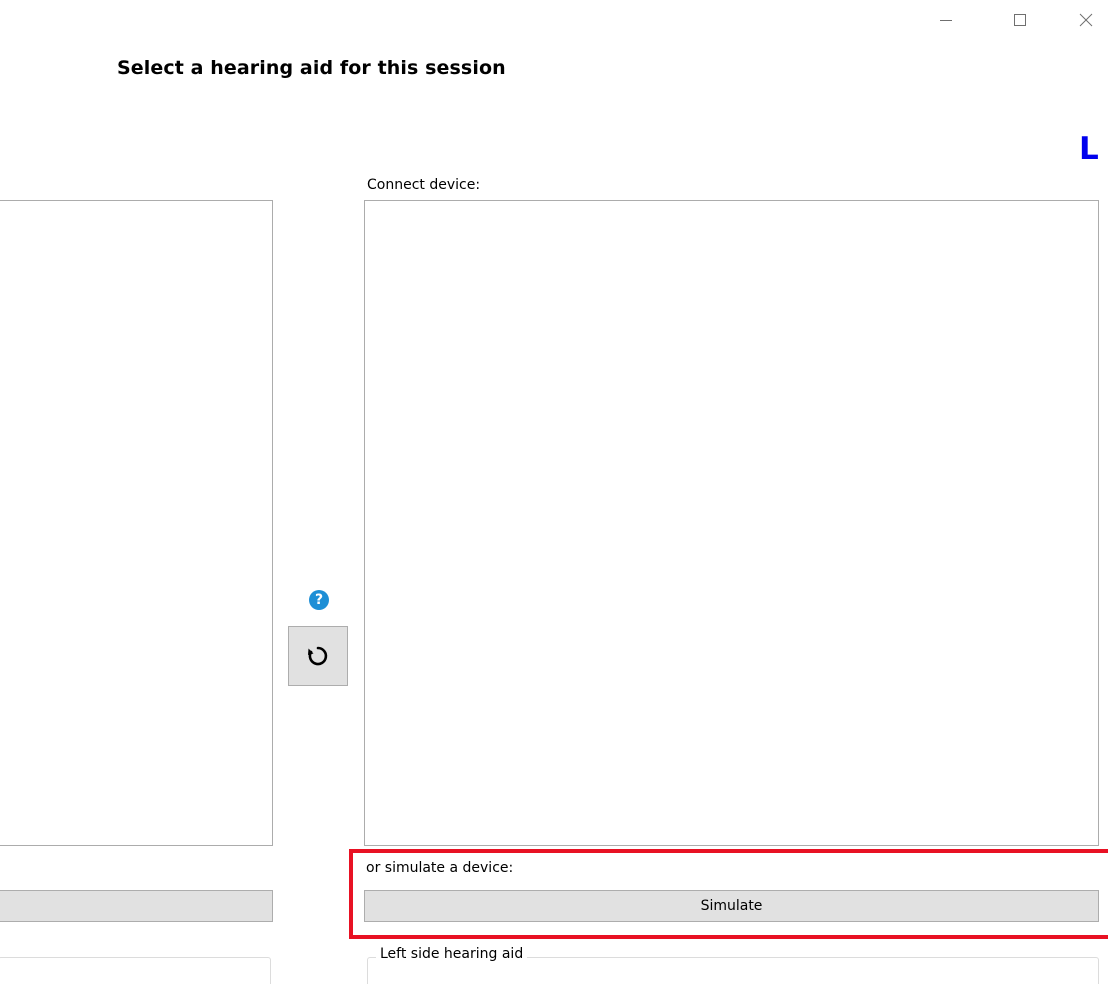 The width and height of the screenshot is (1108, 984). What do you see at coordinates (731, 906) in the screenshot?
I see `simulate-button: Simulate` at bounding box center [731, 906].